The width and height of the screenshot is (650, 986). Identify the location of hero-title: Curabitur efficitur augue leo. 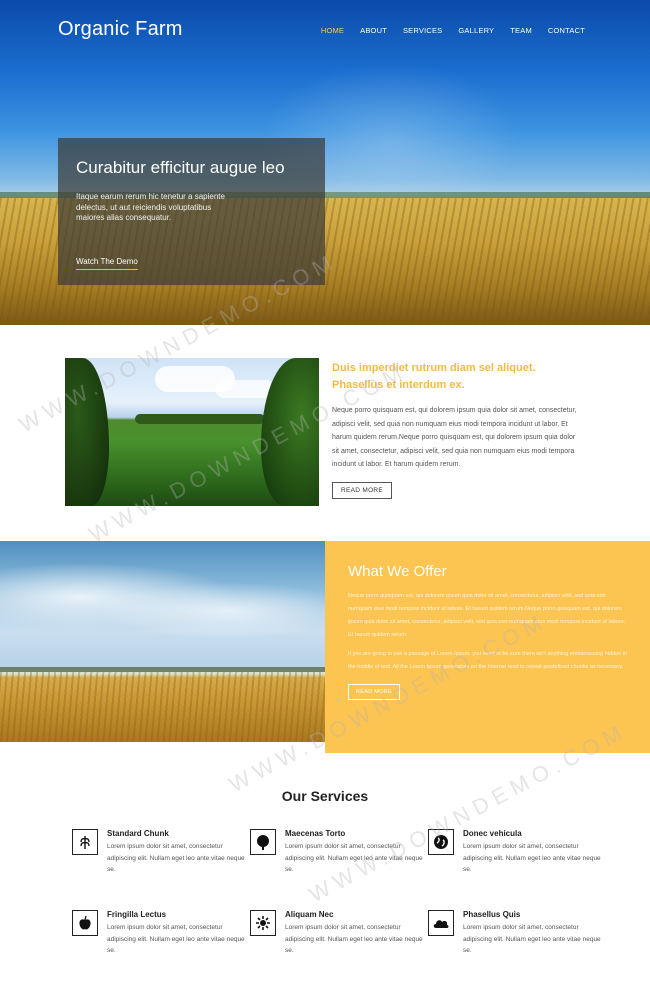
(180, 167).